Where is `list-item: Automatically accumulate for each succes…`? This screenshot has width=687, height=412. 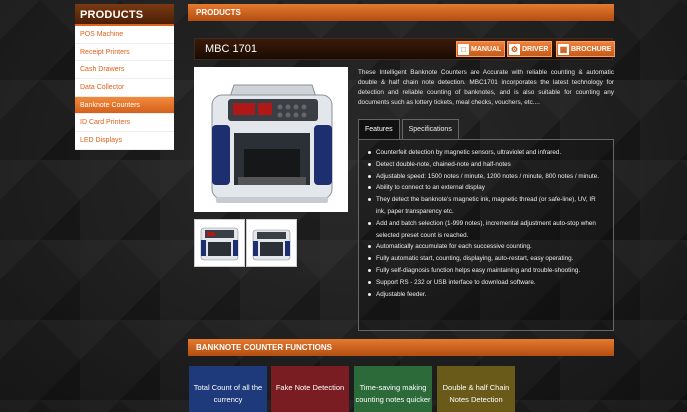 list-item: Automatically accumulate for each succes… is located at coordinates (486, 247).